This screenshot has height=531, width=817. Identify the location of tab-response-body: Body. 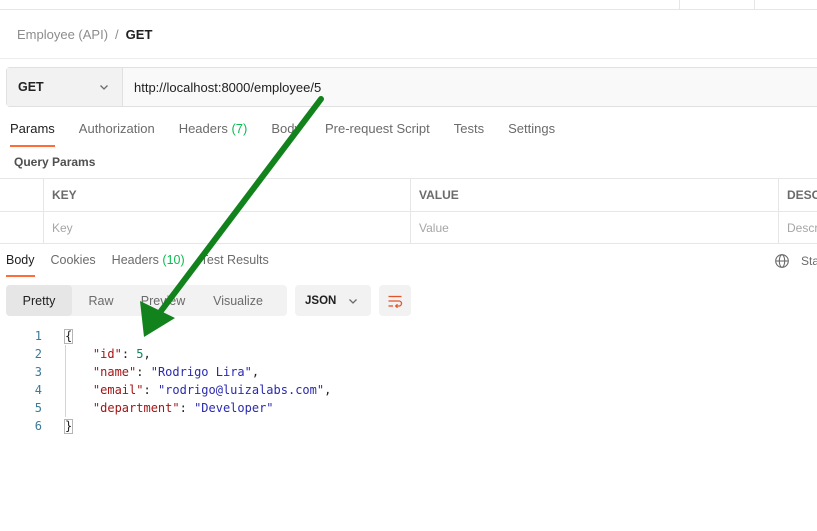
(20, 265).